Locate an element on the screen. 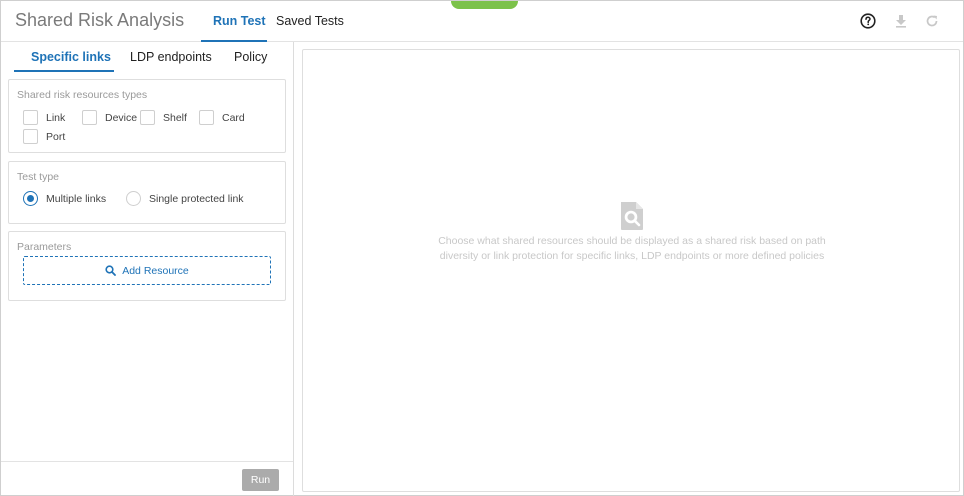  checkbox-port: Port is located at coordinates (44, 136).